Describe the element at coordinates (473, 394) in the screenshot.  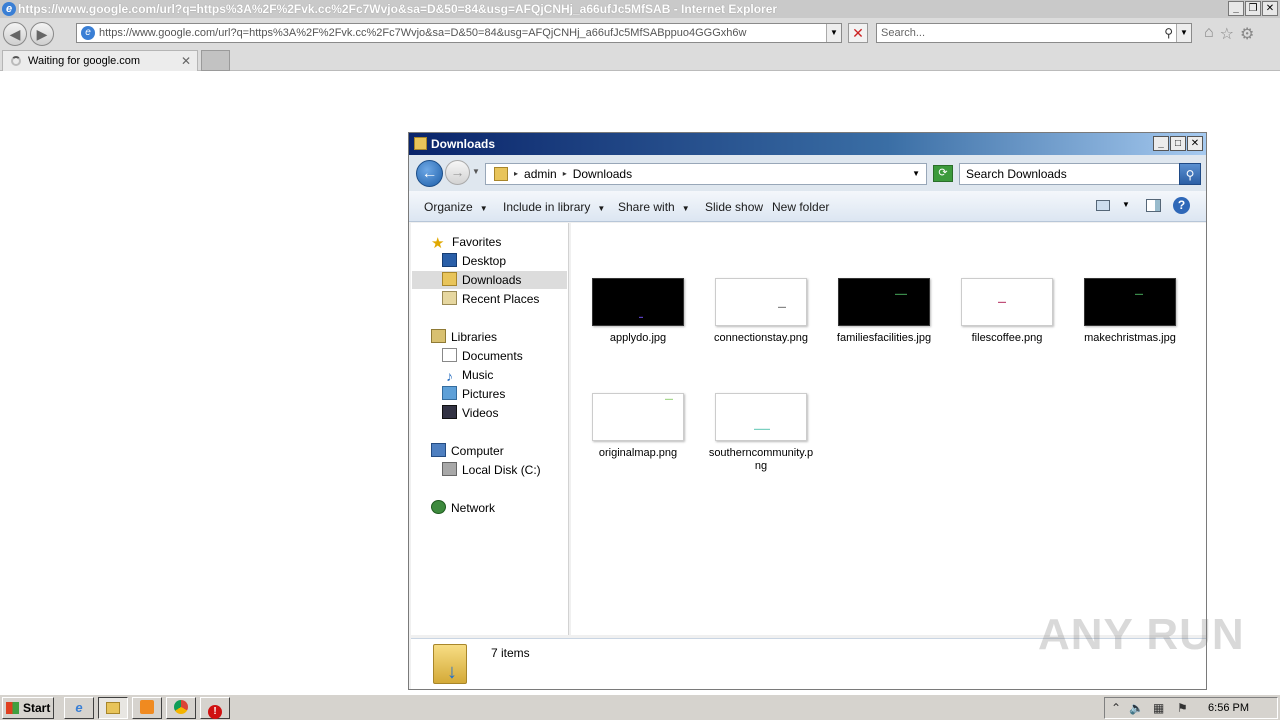
I see `nav-pictures: Pictures` at that location.